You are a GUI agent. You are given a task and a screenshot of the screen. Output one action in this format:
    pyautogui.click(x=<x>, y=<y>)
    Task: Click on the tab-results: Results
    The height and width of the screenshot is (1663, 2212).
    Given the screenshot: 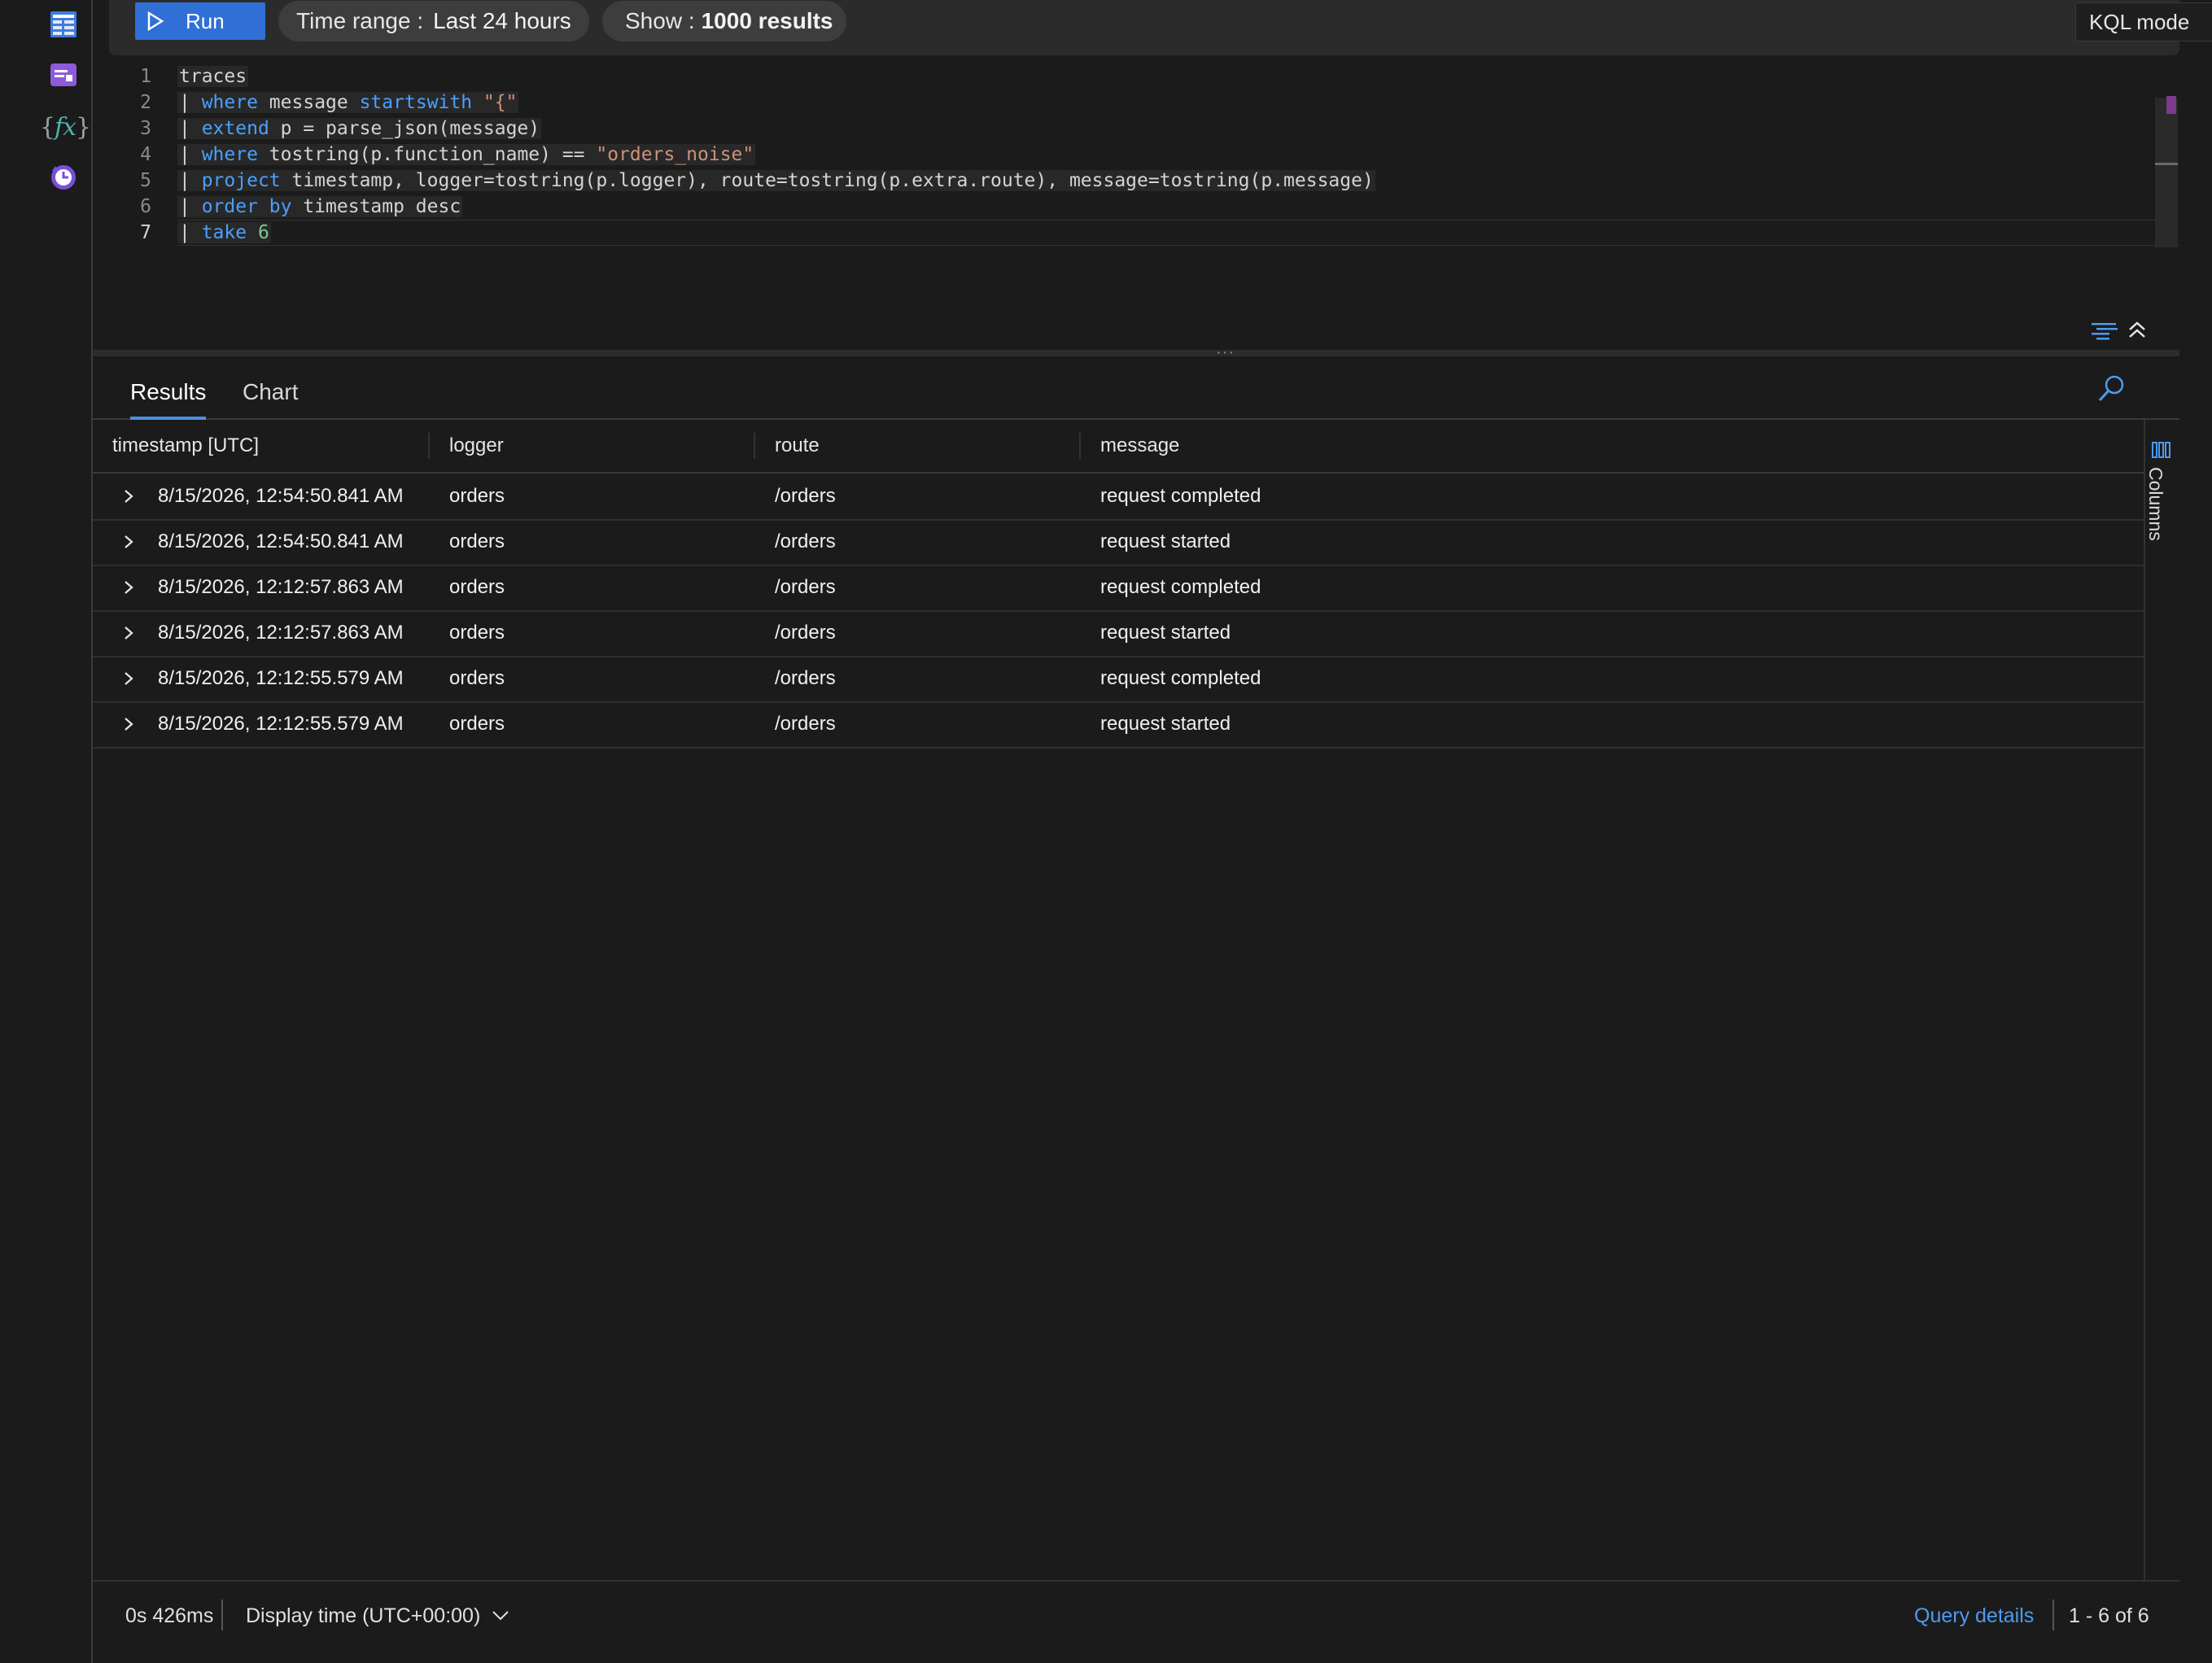 What is the action you would take?
    pyautogui.click(x=168, y=393)
    